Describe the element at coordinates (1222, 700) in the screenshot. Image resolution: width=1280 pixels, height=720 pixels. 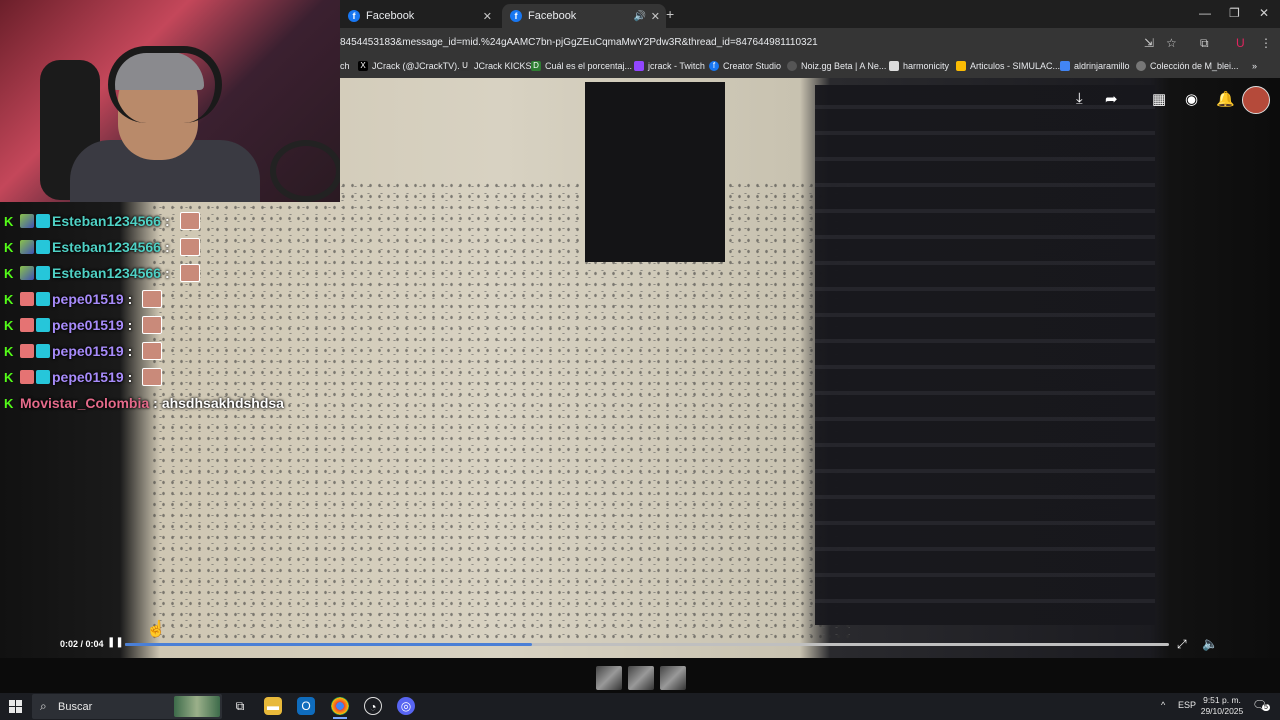
I see `clock-time: 9:51 p. m.` at that location.